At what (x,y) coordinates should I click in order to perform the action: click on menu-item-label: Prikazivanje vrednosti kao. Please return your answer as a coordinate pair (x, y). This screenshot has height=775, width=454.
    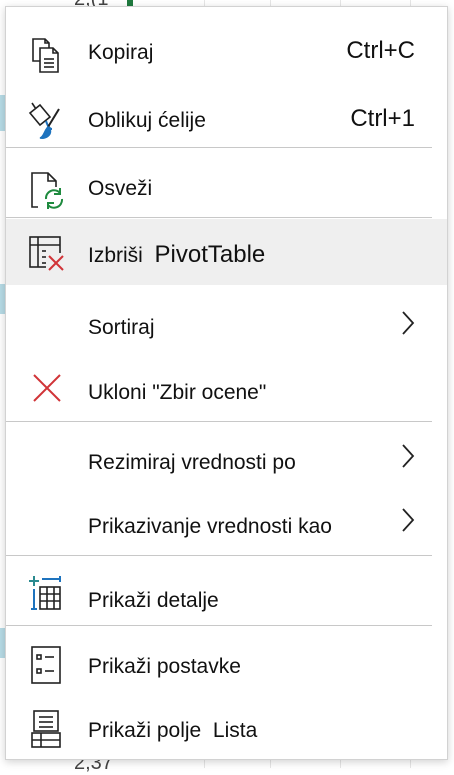
    Looking at the image, I should click on (210, 526).